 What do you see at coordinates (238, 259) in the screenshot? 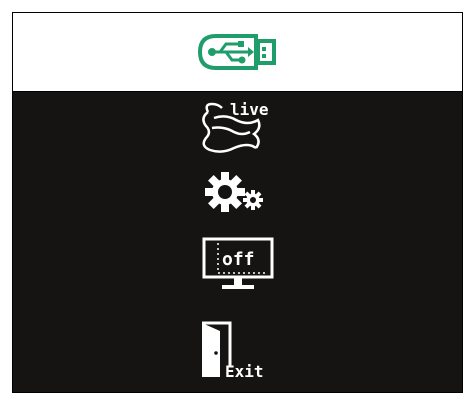
I see `off-label: off` at bounding box center [238, 259].